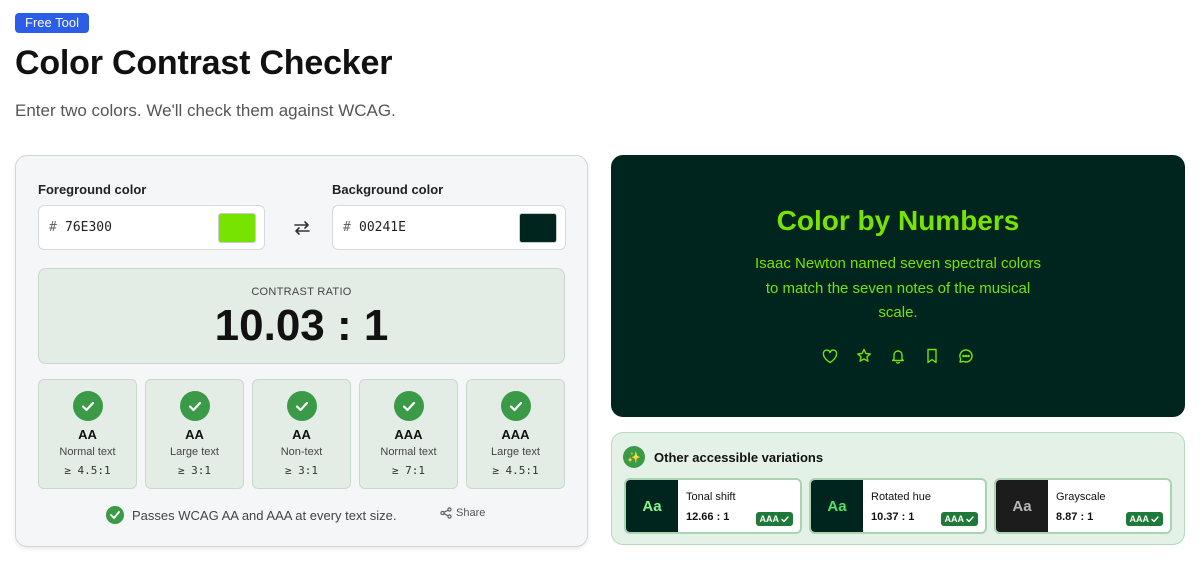 Image resolution: width=1204 pixels, height=565 pixels. What do you see at coordinates (52, 23) in the screenshot?
I see `free-tool-badge: Free Tool` at bounding box center [52, 23].